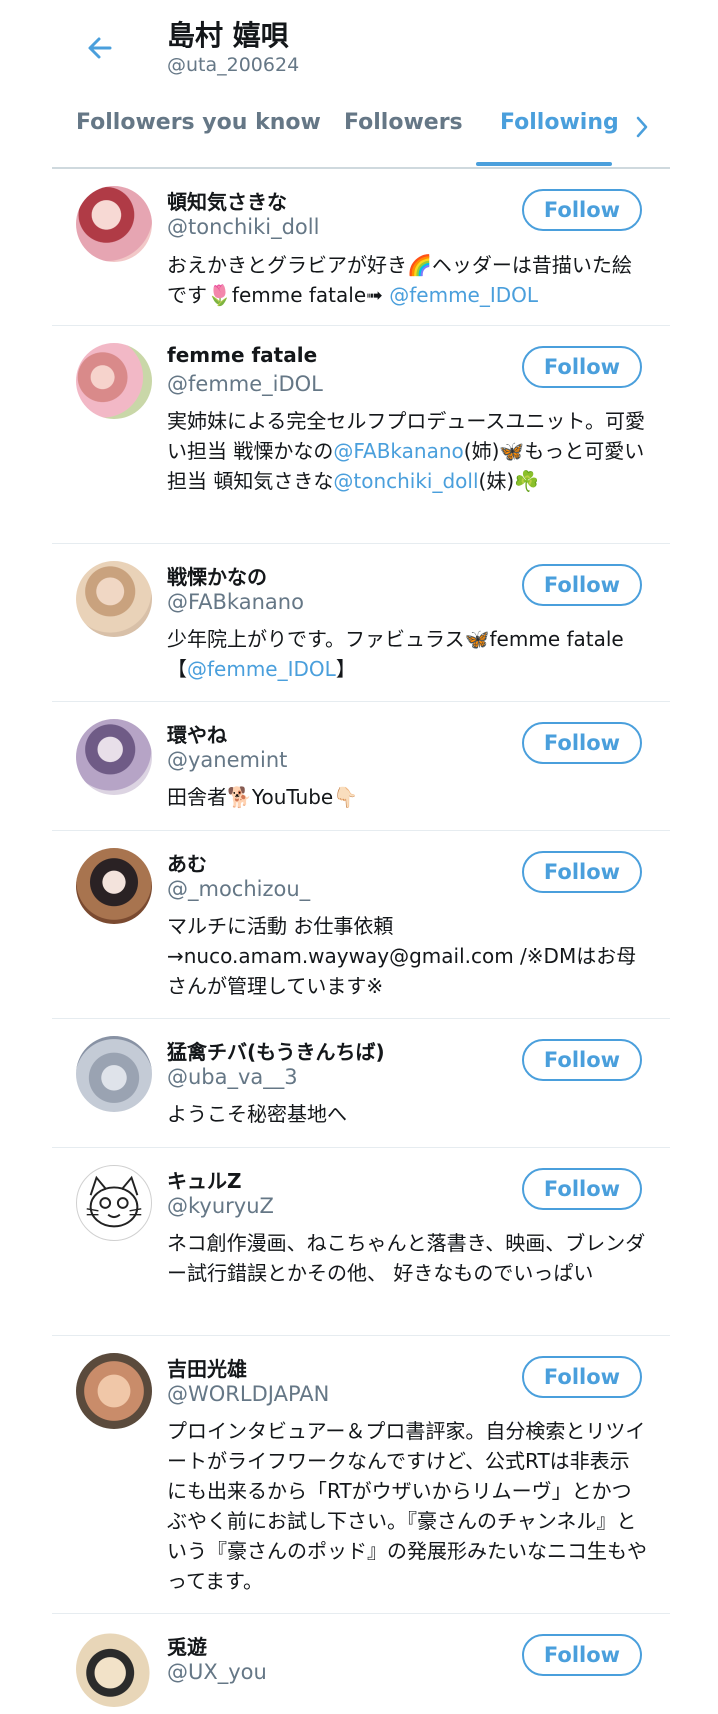 This screenshot has height=1714, width=718. What do you see at coordinates (403, 122) in the screenshot?
I see `tab-followers: Followers` at bounding box center [403, 122].